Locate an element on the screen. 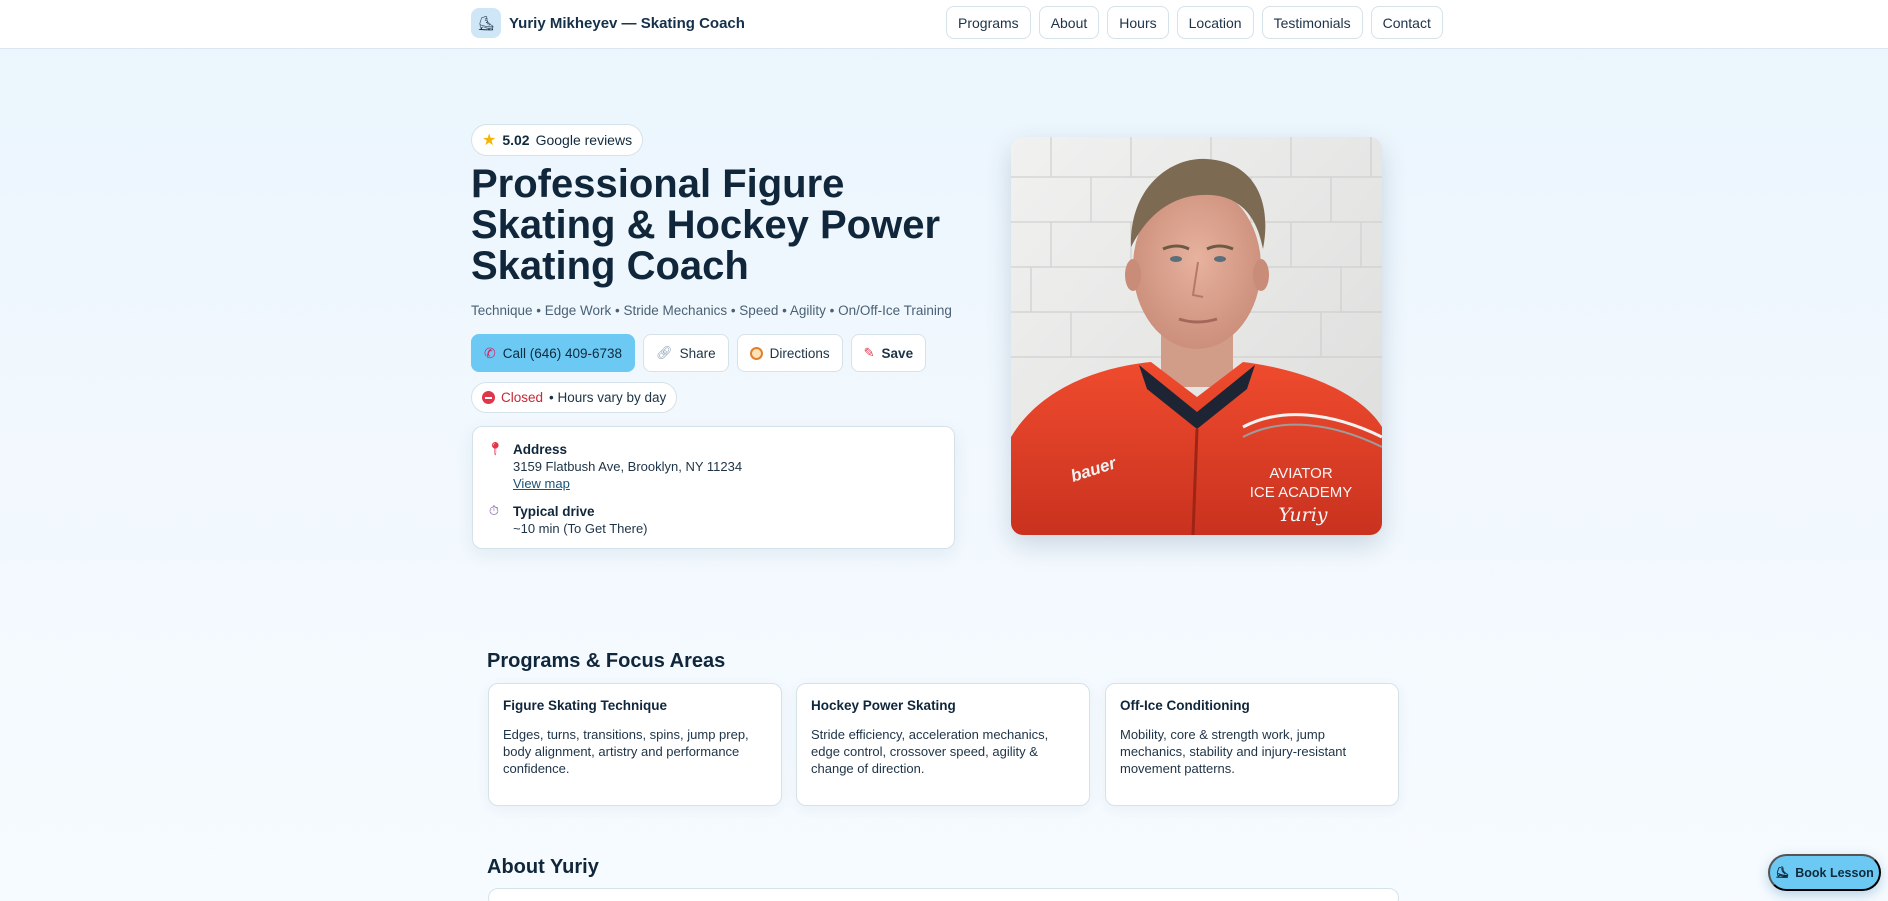 This screenshot has height=901, width=1888. call-label: Call (646) 409-6738 is located at coordinates (562, 353).